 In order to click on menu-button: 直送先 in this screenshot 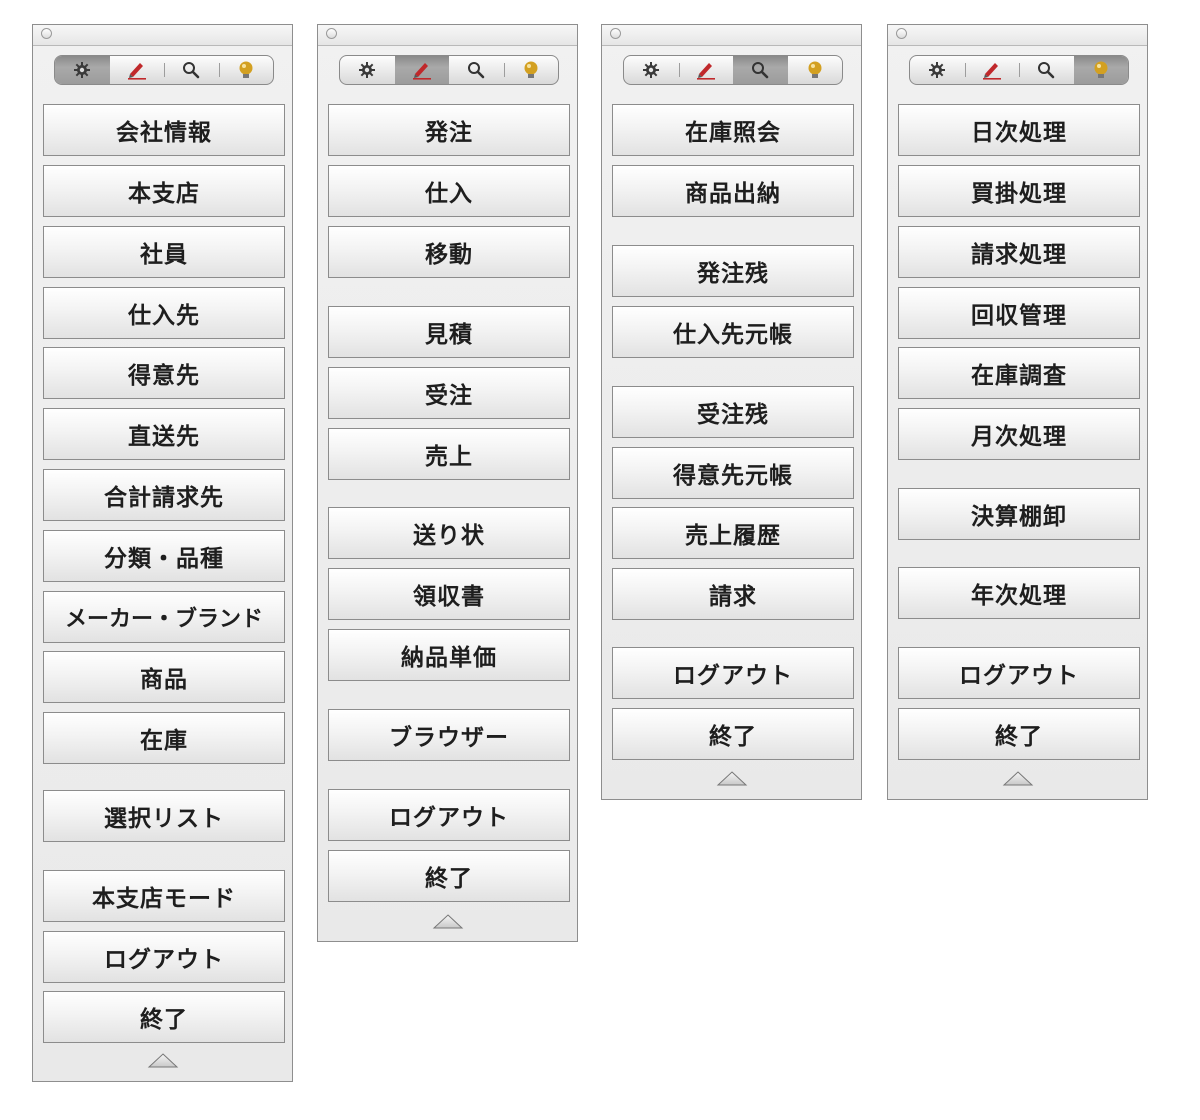, I will do `click(164, 434)`.